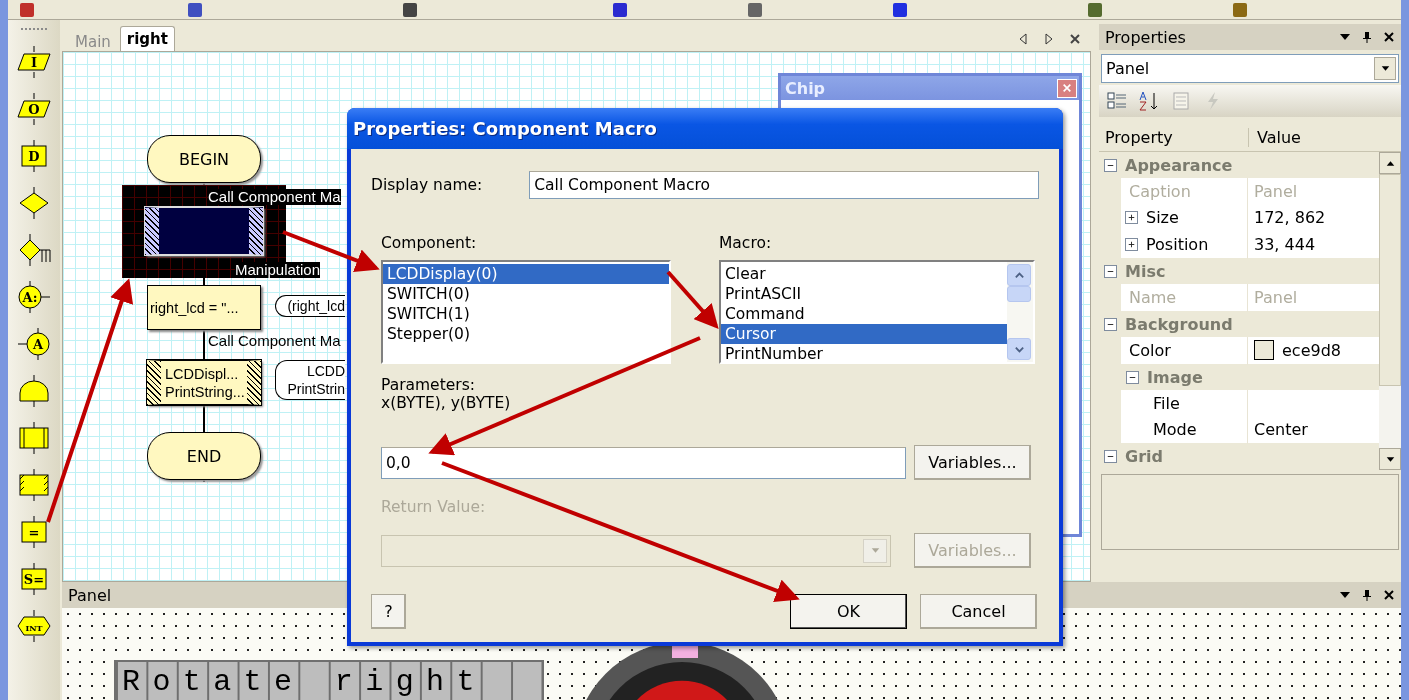 This screenshot has height=700, width=1409. I want to click on list-item: PrintNumber, so click(864, 354).